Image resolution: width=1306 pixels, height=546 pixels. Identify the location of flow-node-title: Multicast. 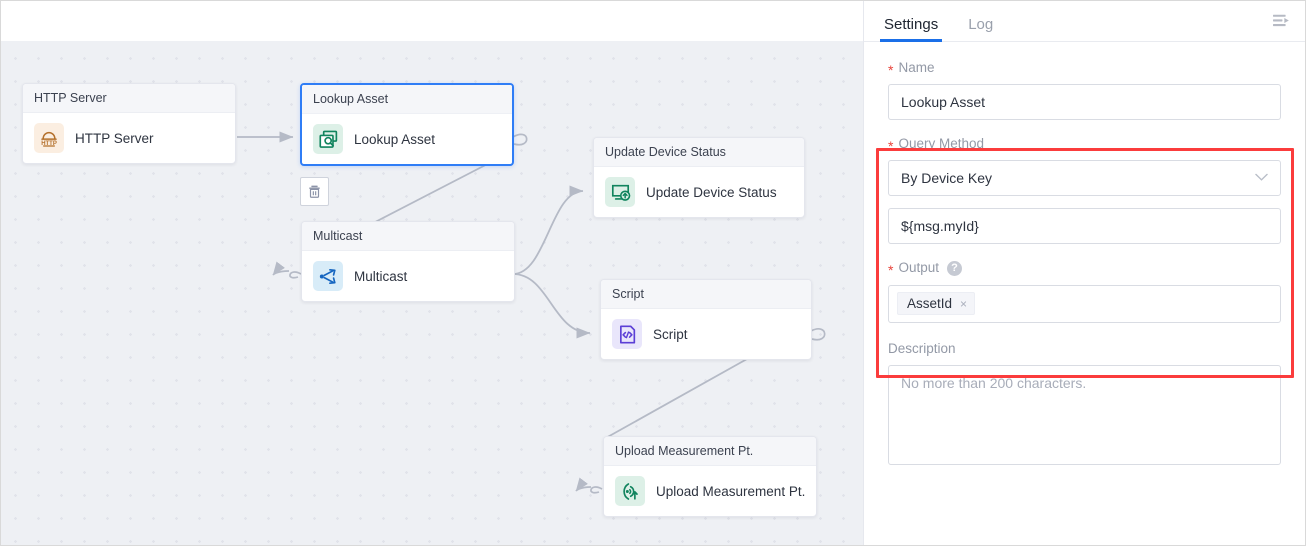
(408, 236).